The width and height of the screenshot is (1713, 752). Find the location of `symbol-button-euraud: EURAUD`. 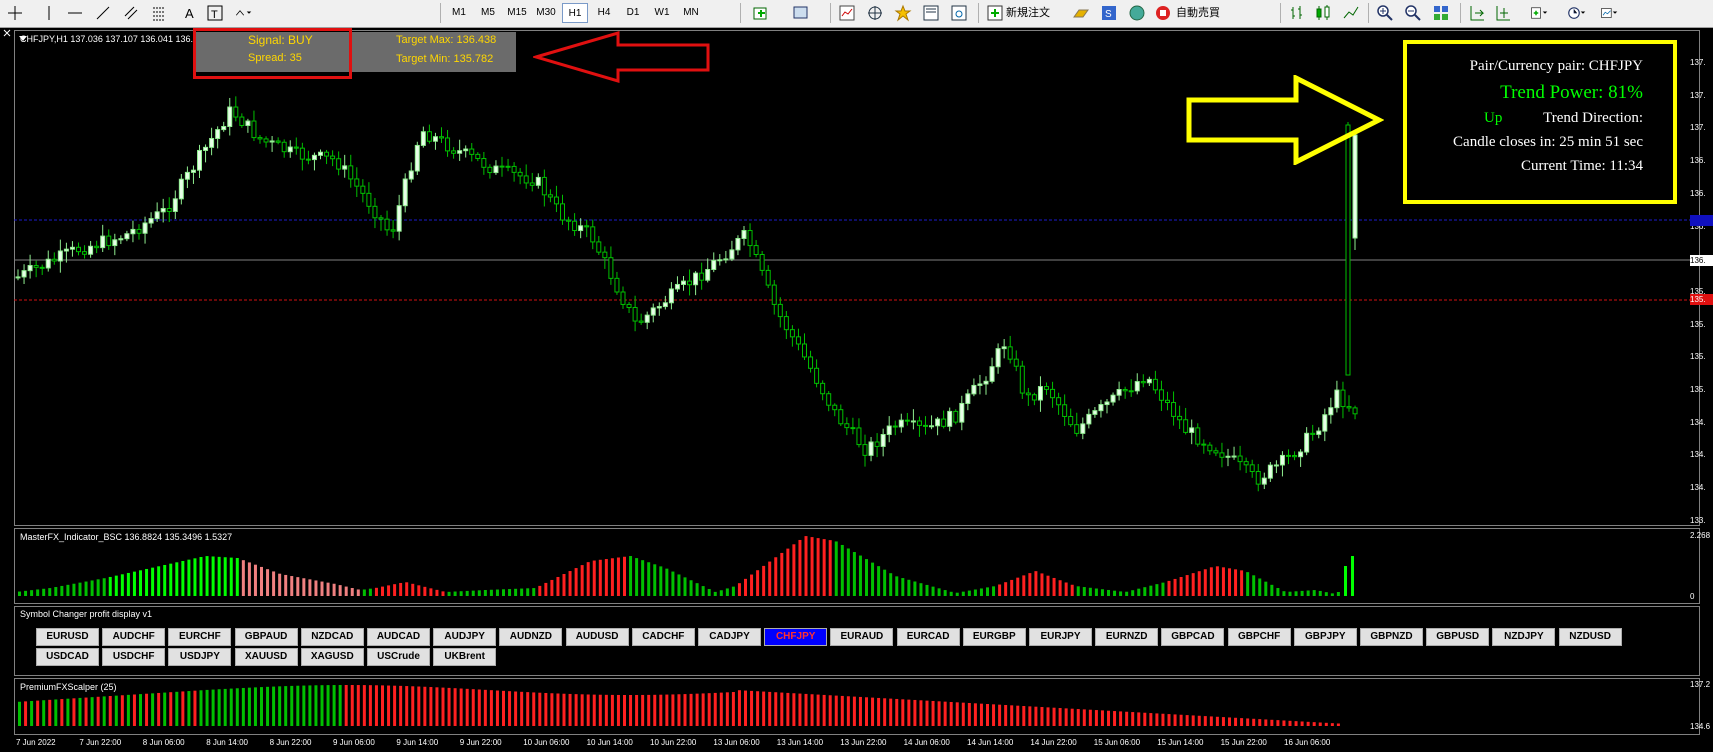

symbol-button-euraud: EURAUD is located at coordinates (862, 637).